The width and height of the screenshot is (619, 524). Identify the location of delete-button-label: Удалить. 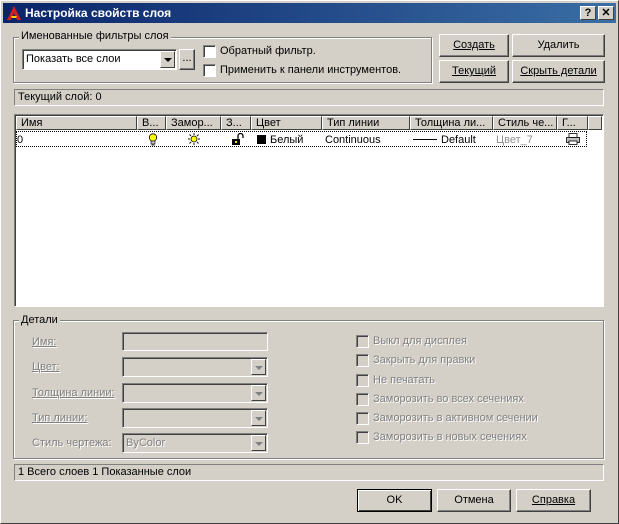
(558, 45).